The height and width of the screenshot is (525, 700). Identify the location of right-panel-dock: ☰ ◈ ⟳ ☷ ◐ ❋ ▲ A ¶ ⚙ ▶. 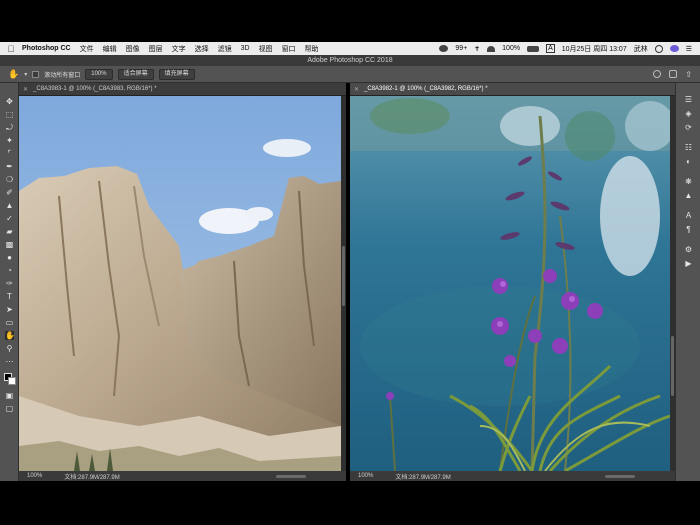
(687, 282).